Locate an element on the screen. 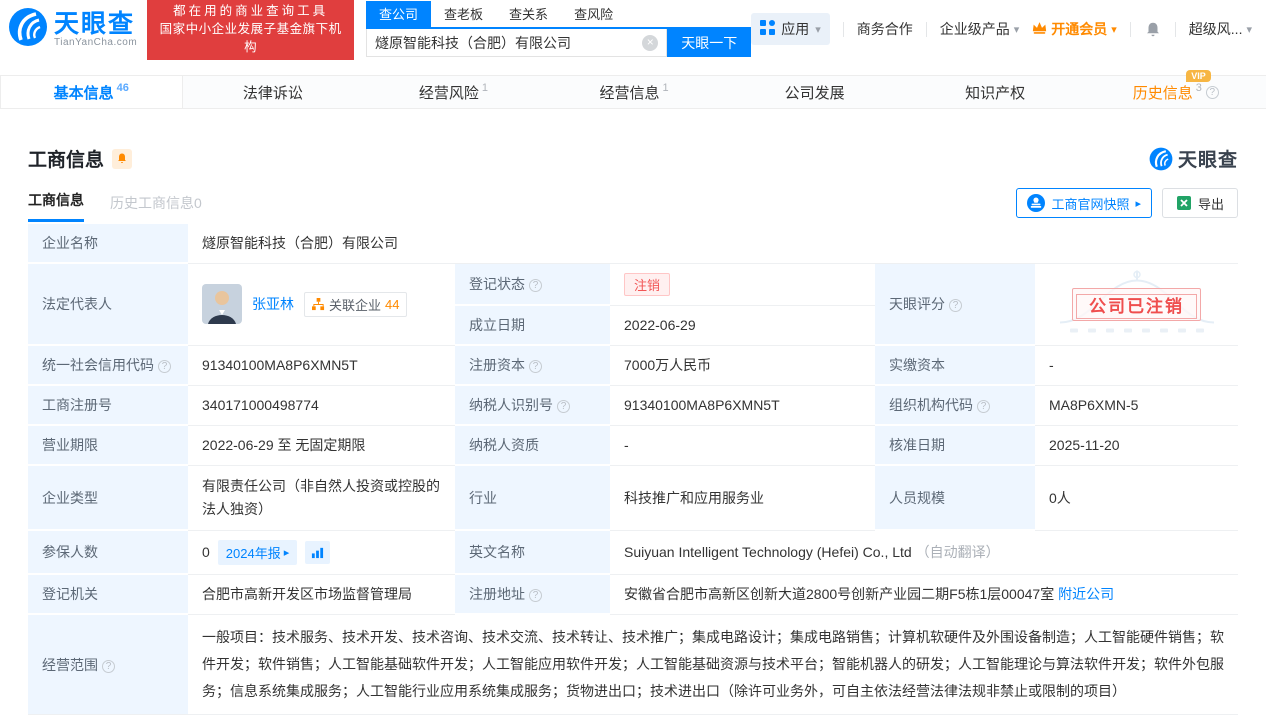  promo-banner-line1: 都在用的商业查询工具 is located at coordinates (251, 11).